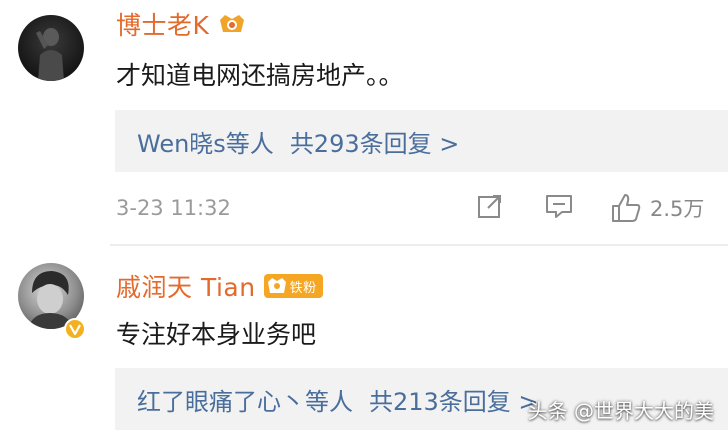 The image size is (728, 436). What do you see at coordinates (162, 24) in the screenshot?
I see `username-text: 博士老K` at bounding box center [162, 24].